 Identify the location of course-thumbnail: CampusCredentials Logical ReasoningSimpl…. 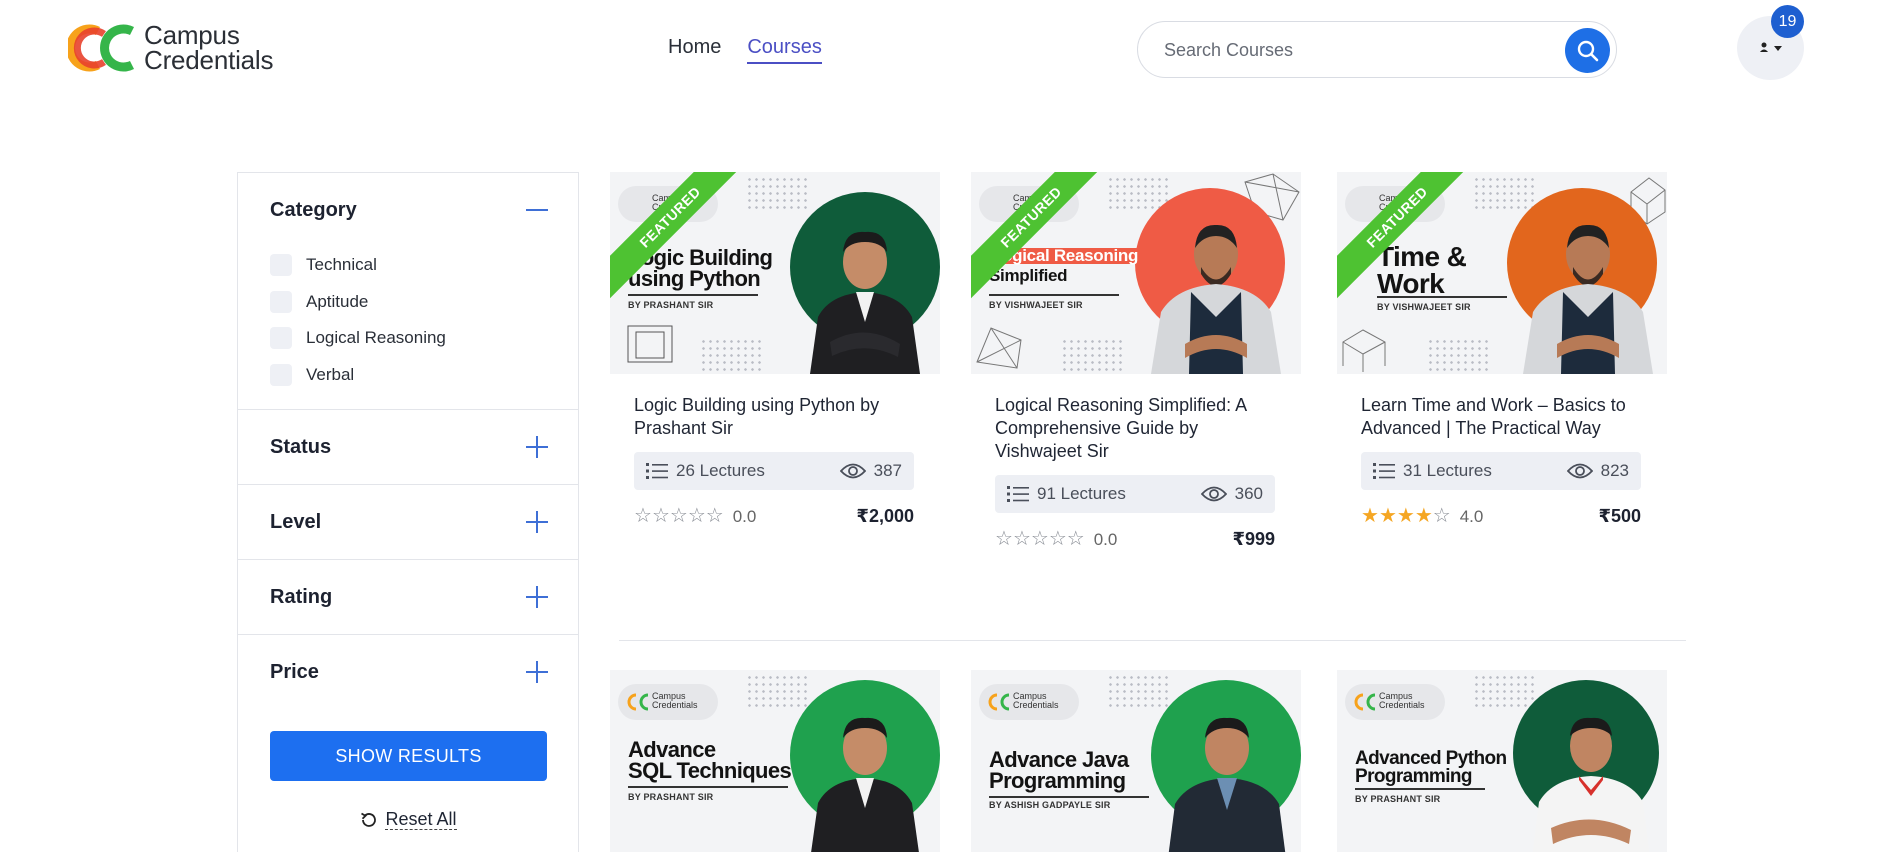
(1136, 273).